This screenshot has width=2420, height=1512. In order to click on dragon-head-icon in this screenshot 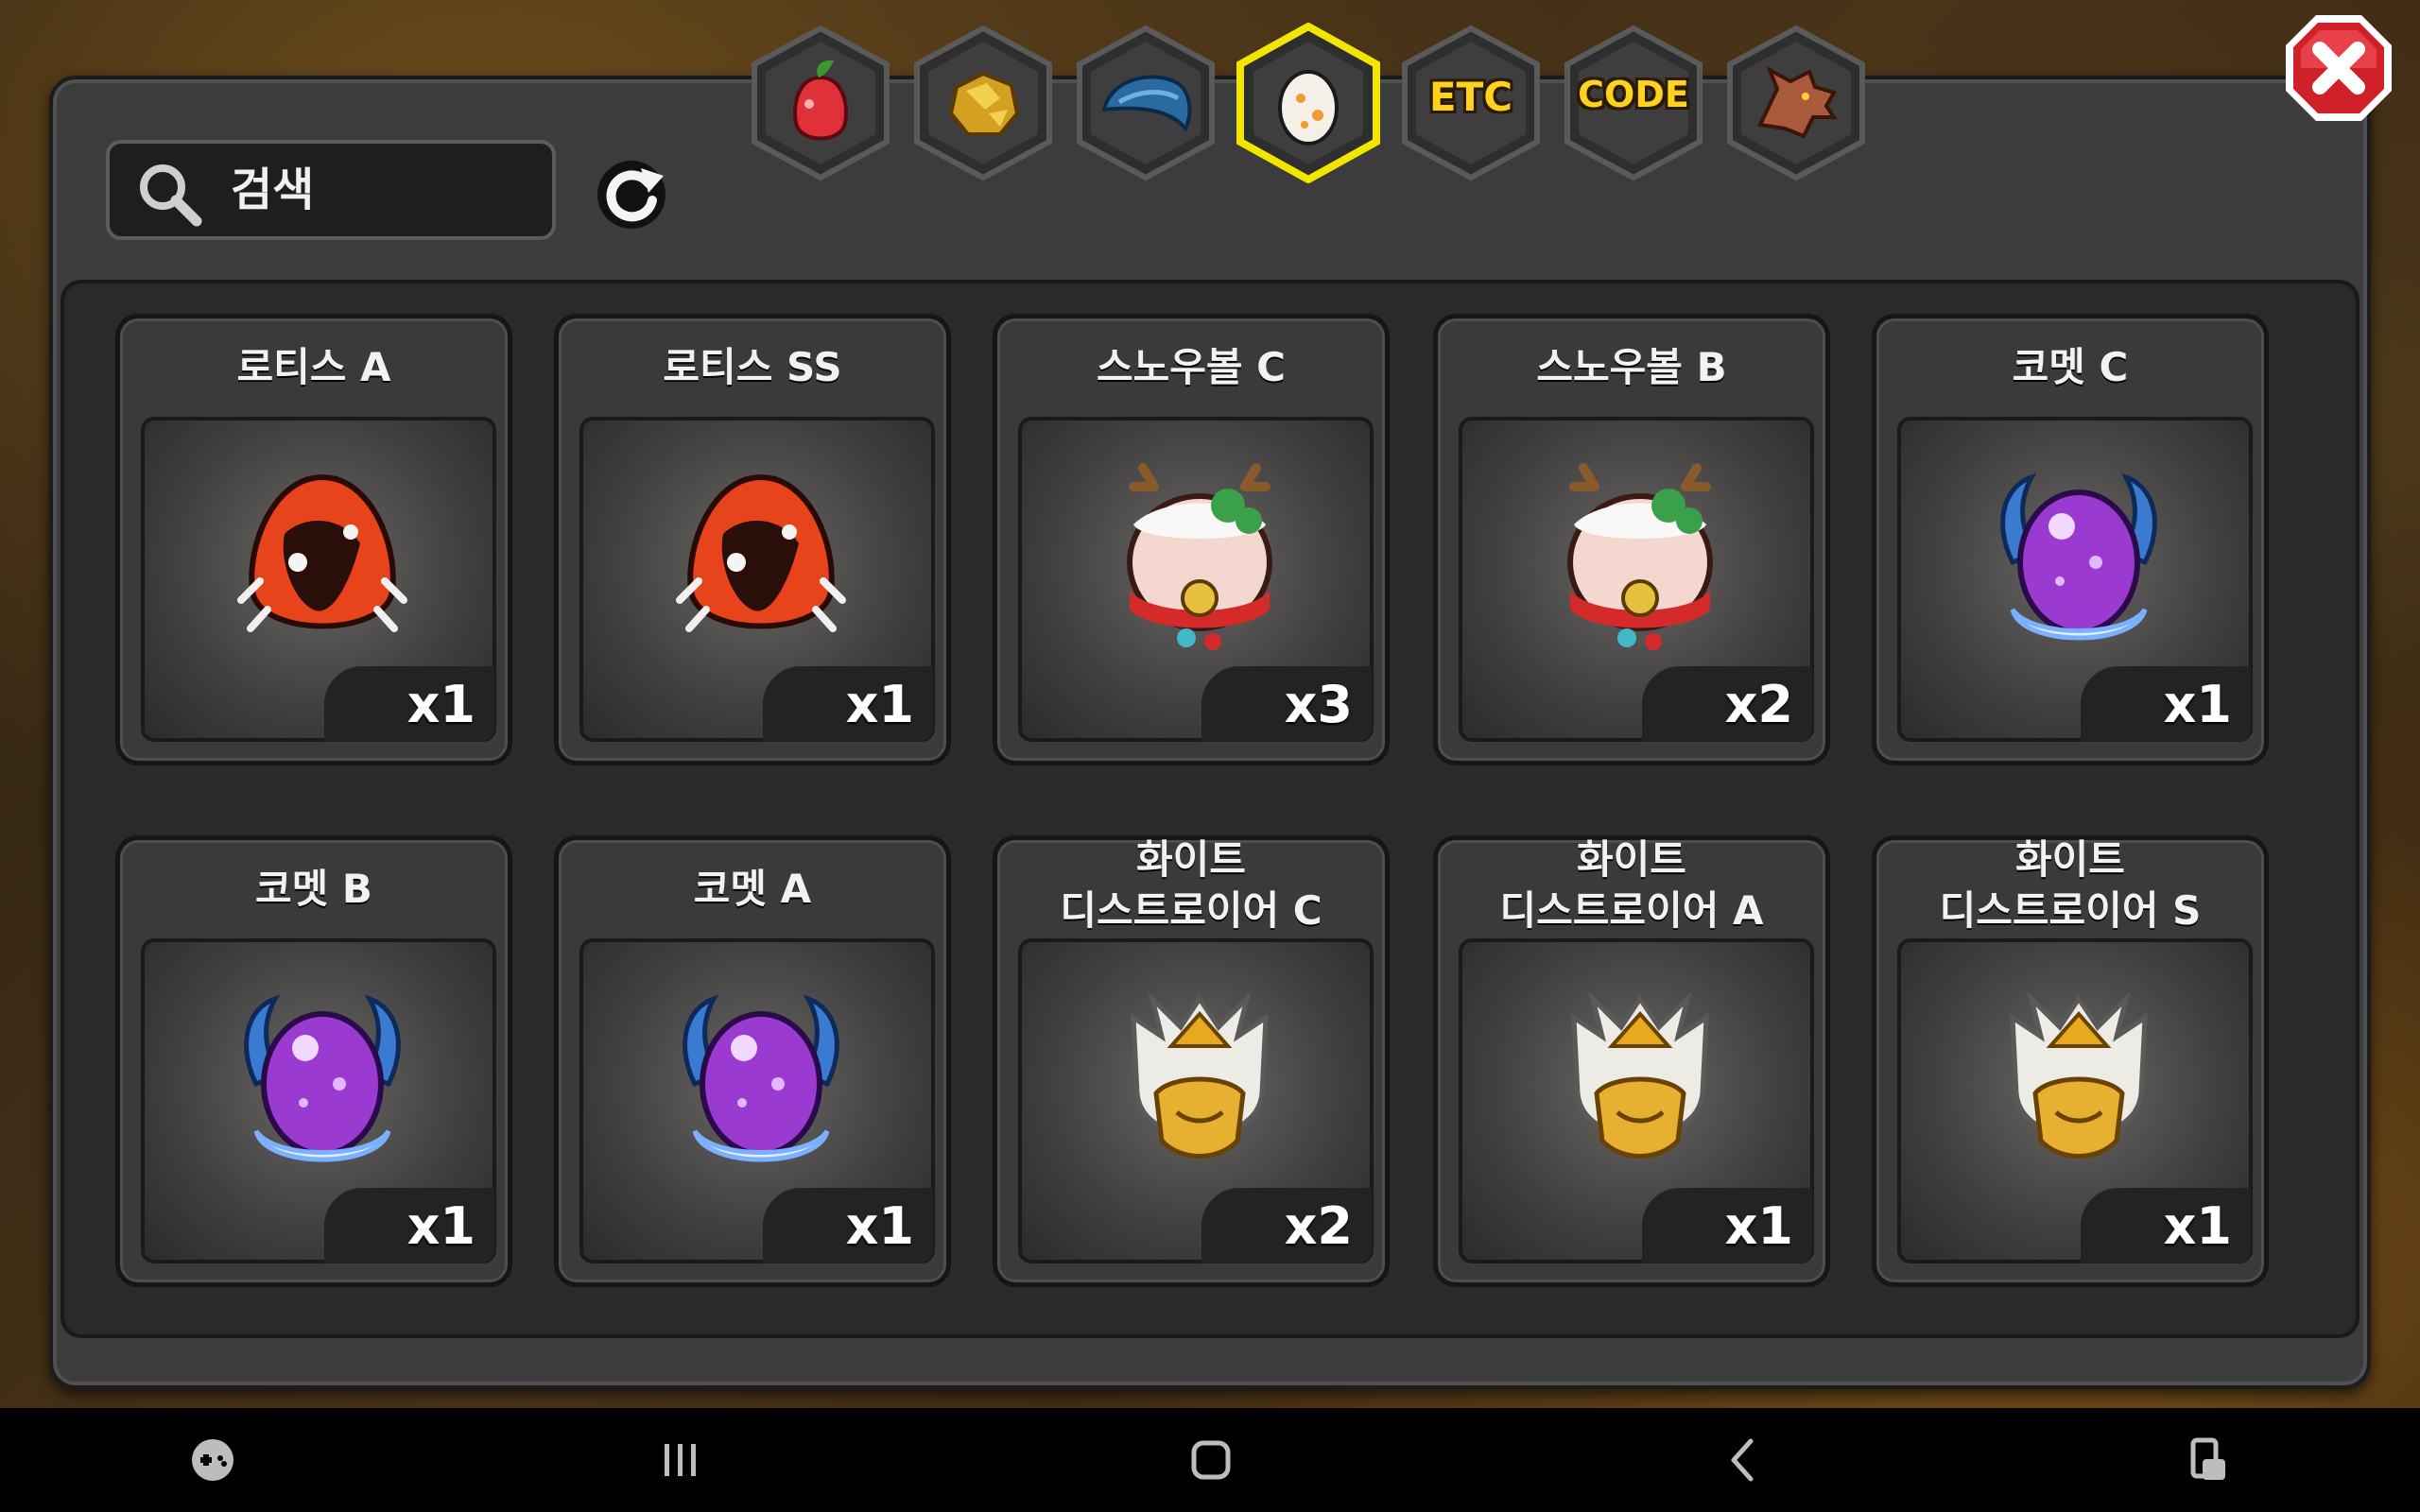, I will do `click(1797, 102)`.